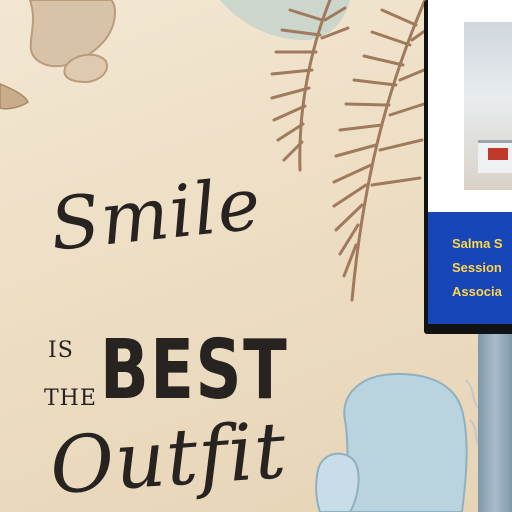  Describe the element at coordinates (14, 96) in the screenshot. I see `mural-blob-left` at that location.